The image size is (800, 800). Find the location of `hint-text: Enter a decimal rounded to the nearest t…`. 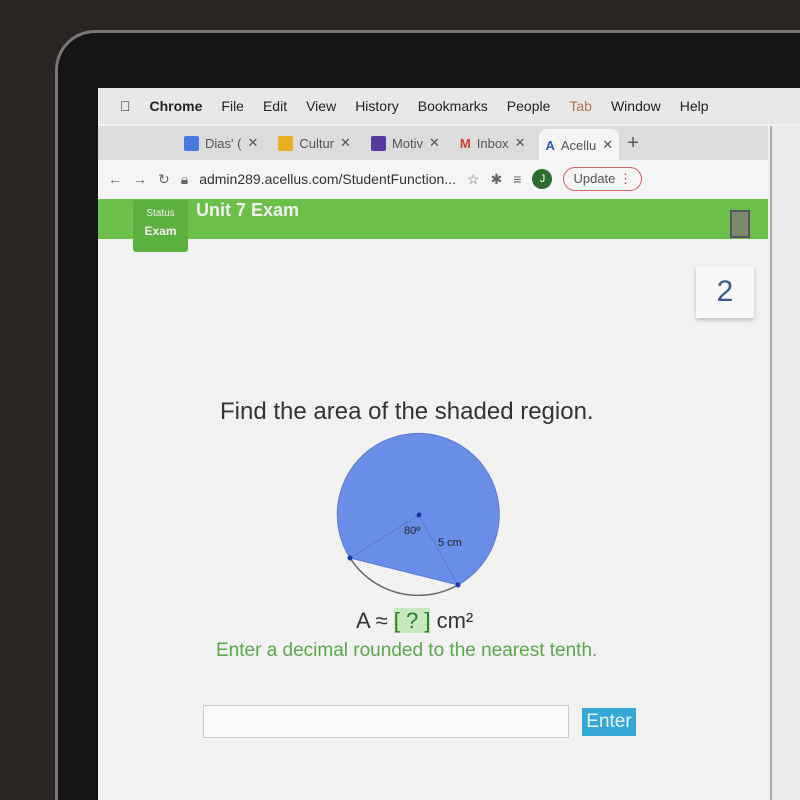

hint-text: Enter a decimal rounded to the nearest t… is located at coordinates (407, 650).